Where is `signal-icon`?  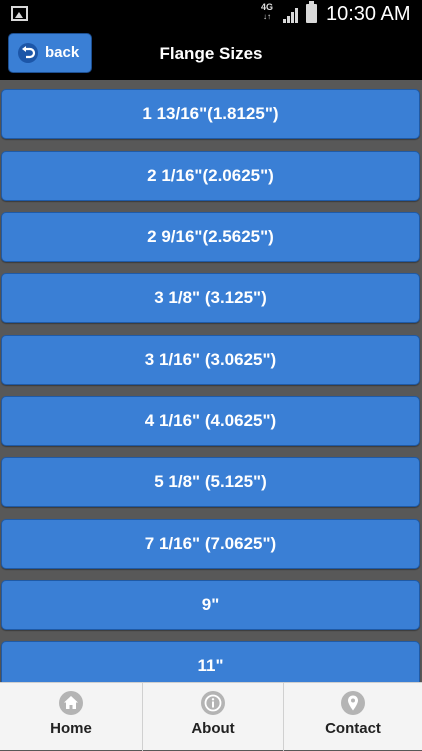
signal-icon is located at coordinates (290, 15).